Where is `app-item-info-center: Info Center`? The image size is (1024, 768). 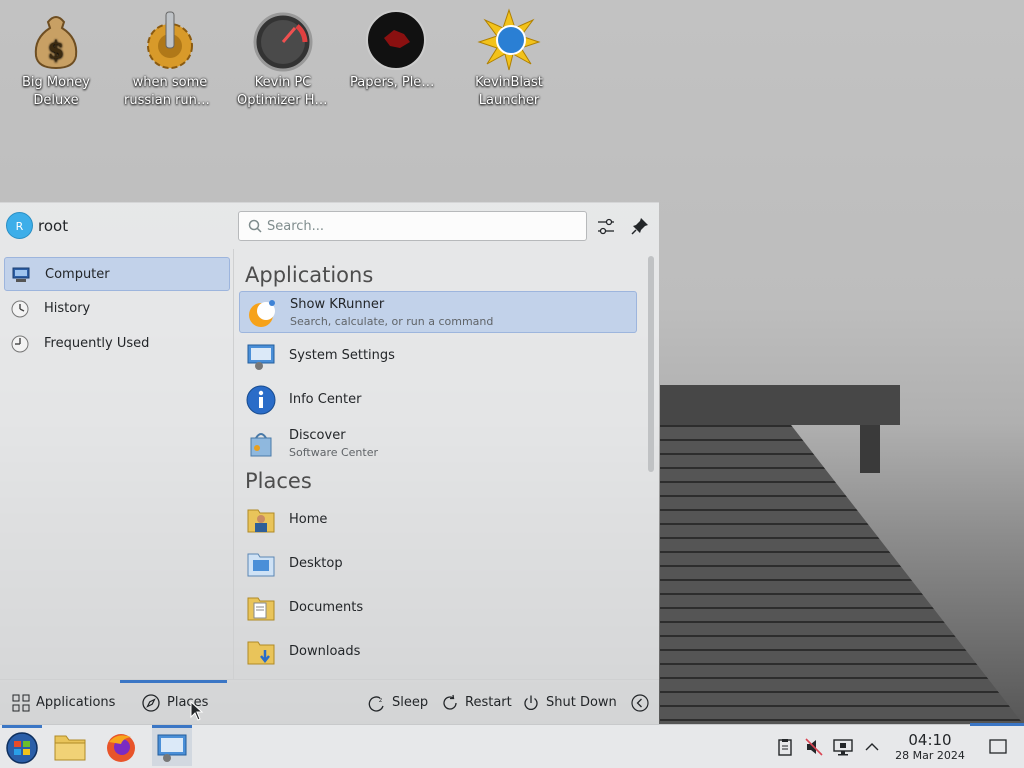
app-item-info-center: Info Center is located at coordinates (438, 400).